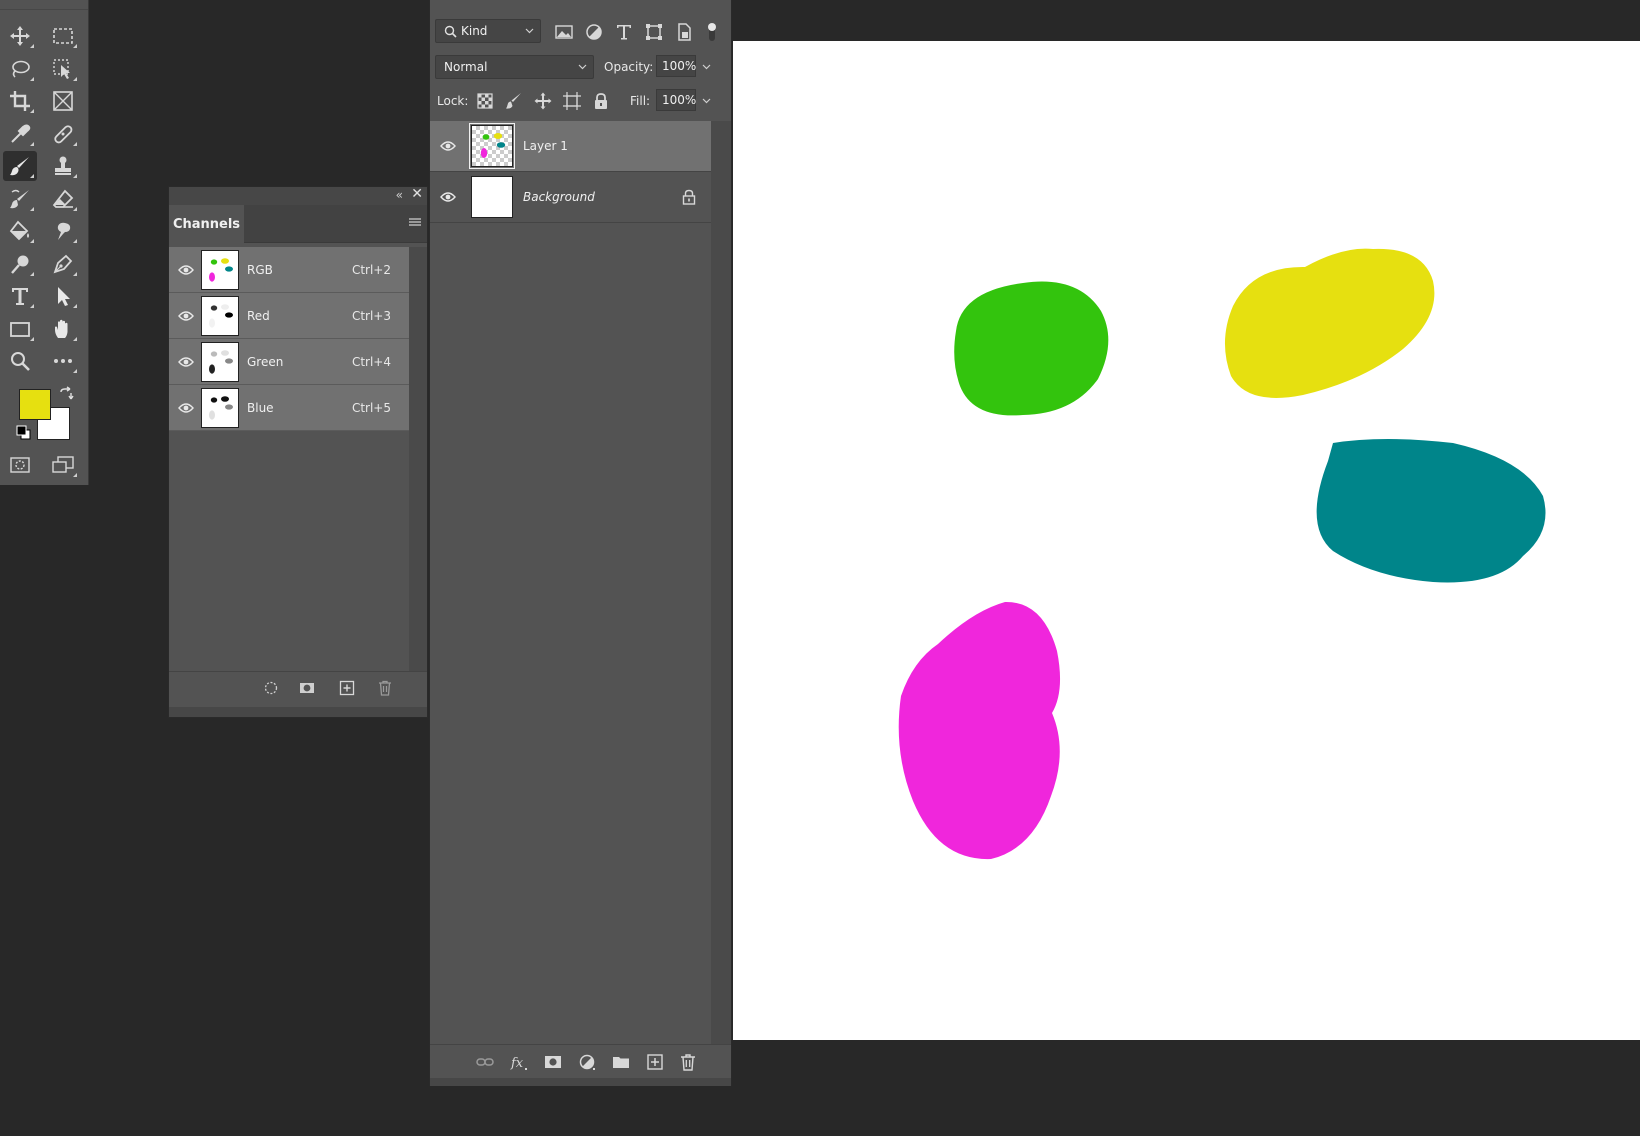 This screenshot has width=1640, height=1136. I want to click on frame-tool, so click(63, 101).